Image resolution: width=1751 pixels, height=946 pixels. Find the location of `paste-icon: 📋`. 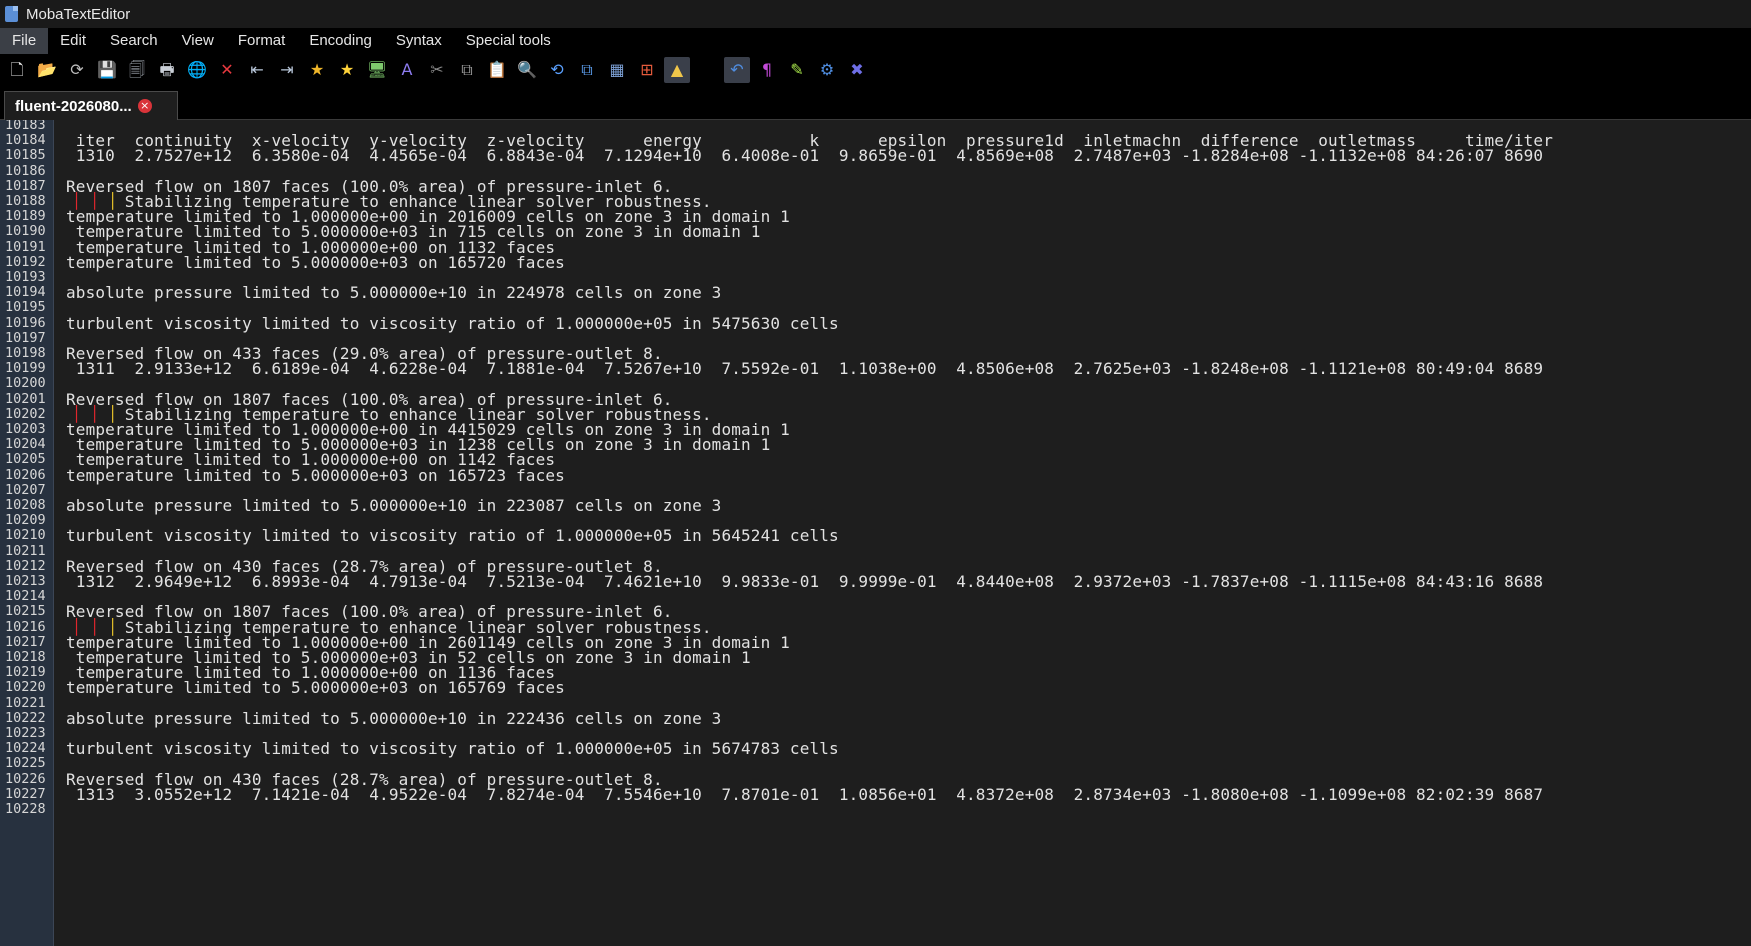

paste-icon: 📋 is located at coordinates (497, 70).